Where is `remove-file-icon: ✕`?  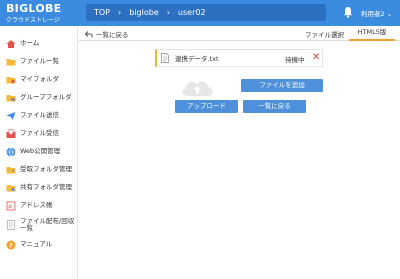 remove-file-icon: ✕ is located at coordinates (316, 57).